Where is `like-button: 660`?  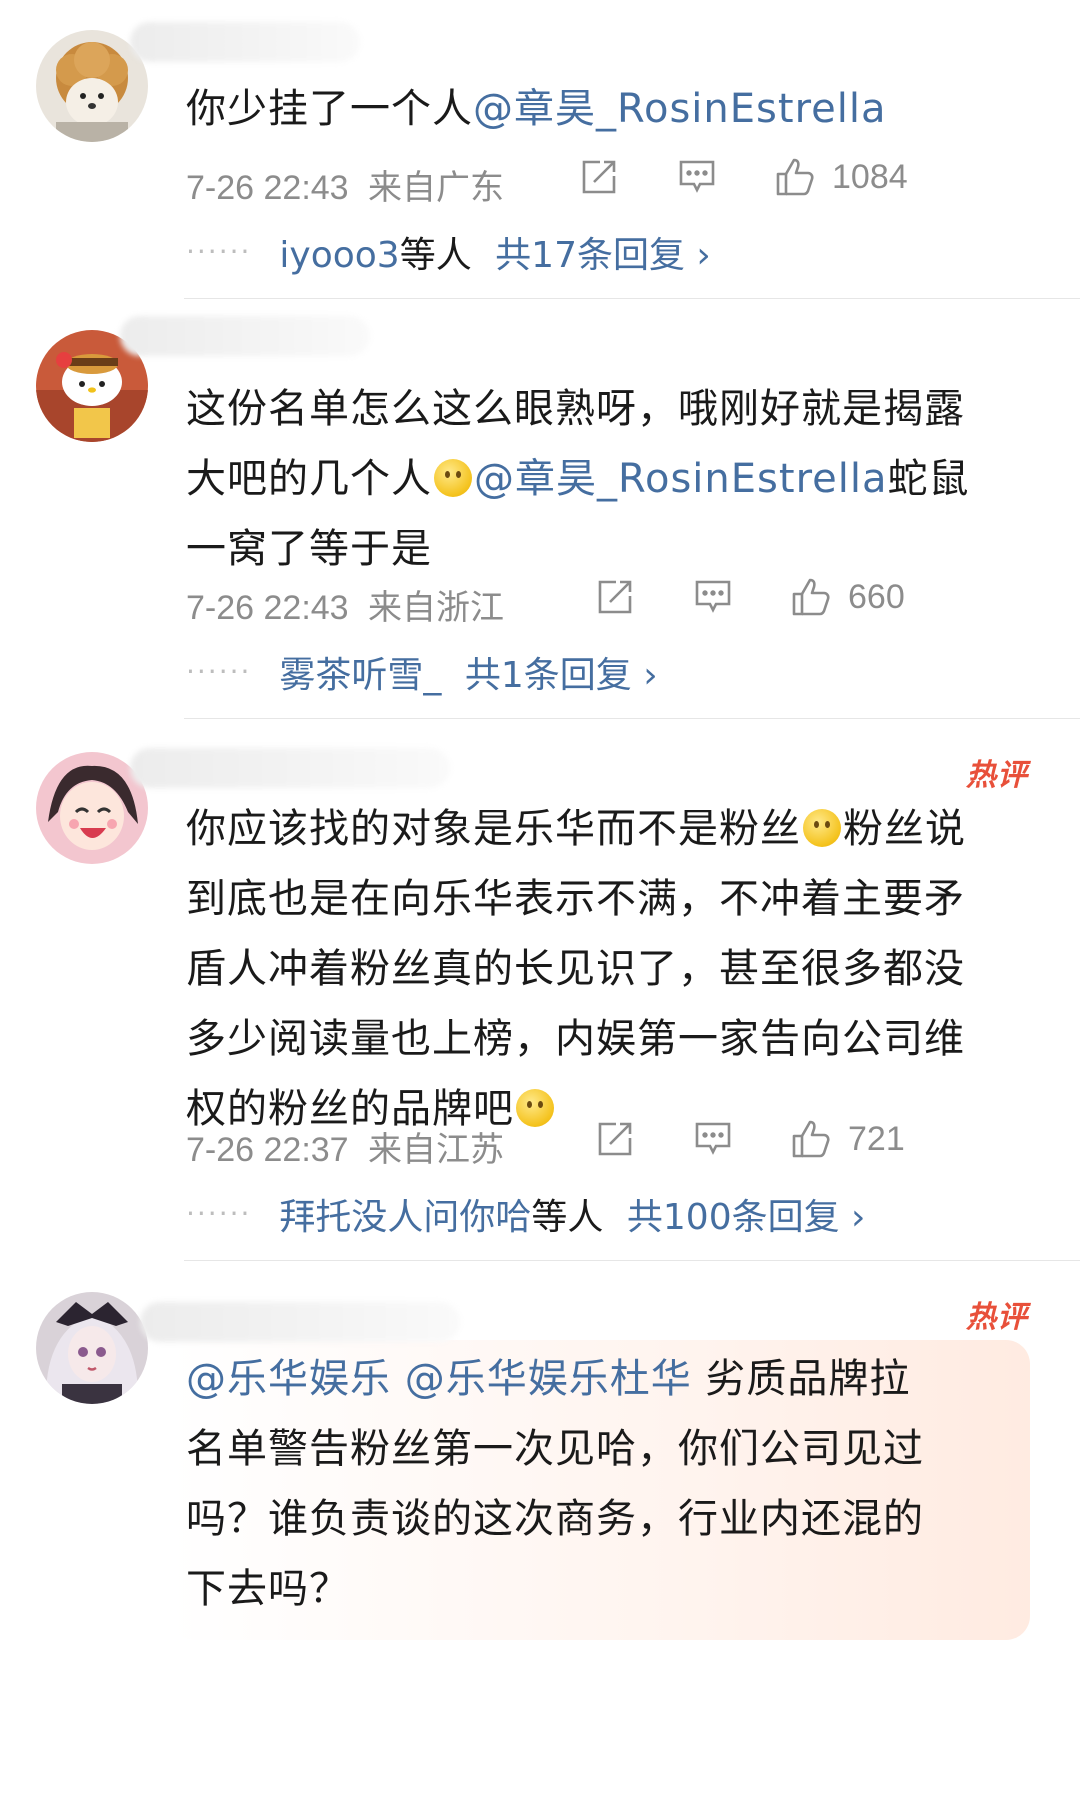 like-button: 660 is located at coordinates (847, 597).